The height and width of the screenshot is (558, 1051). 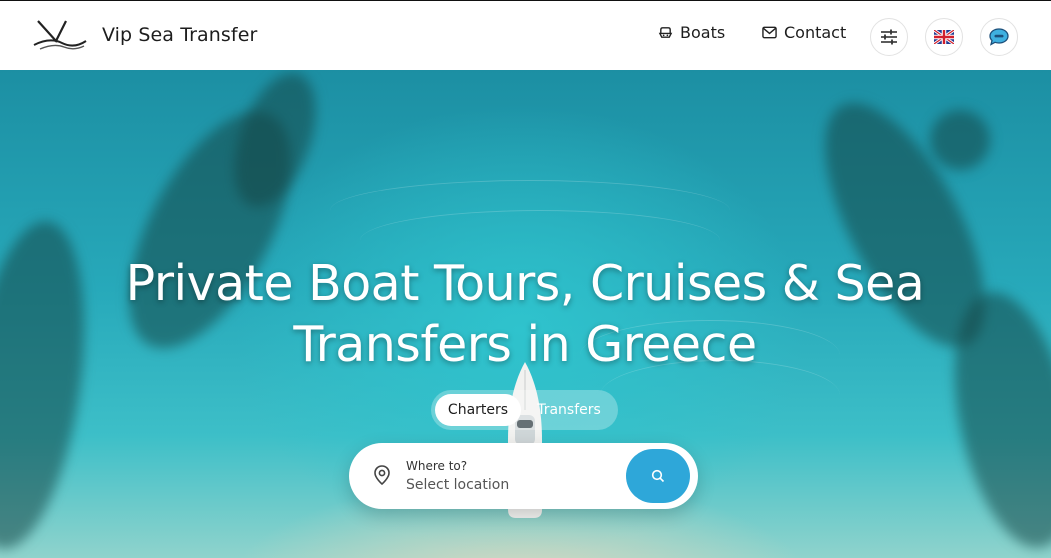 I want to click on filter-button, so click(x=889, y=37).